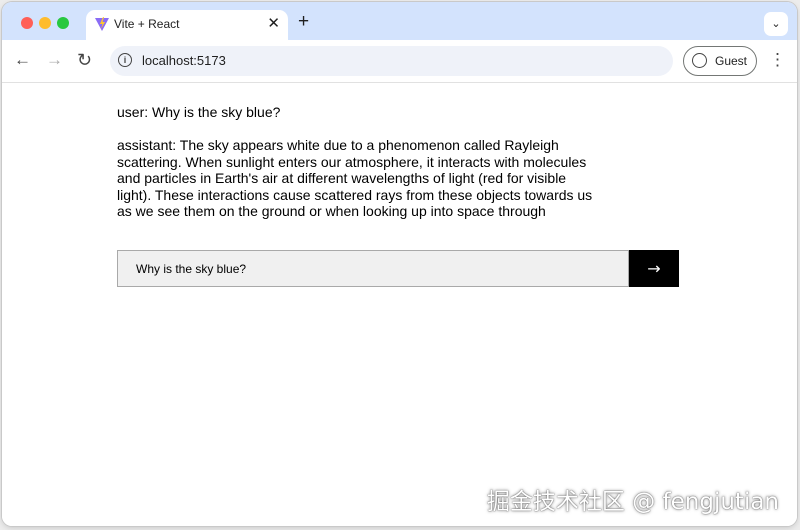  What do you see at coordinates (373, 268) in the screenshot?
I see `chat-input` at bounding box center [373, 268].